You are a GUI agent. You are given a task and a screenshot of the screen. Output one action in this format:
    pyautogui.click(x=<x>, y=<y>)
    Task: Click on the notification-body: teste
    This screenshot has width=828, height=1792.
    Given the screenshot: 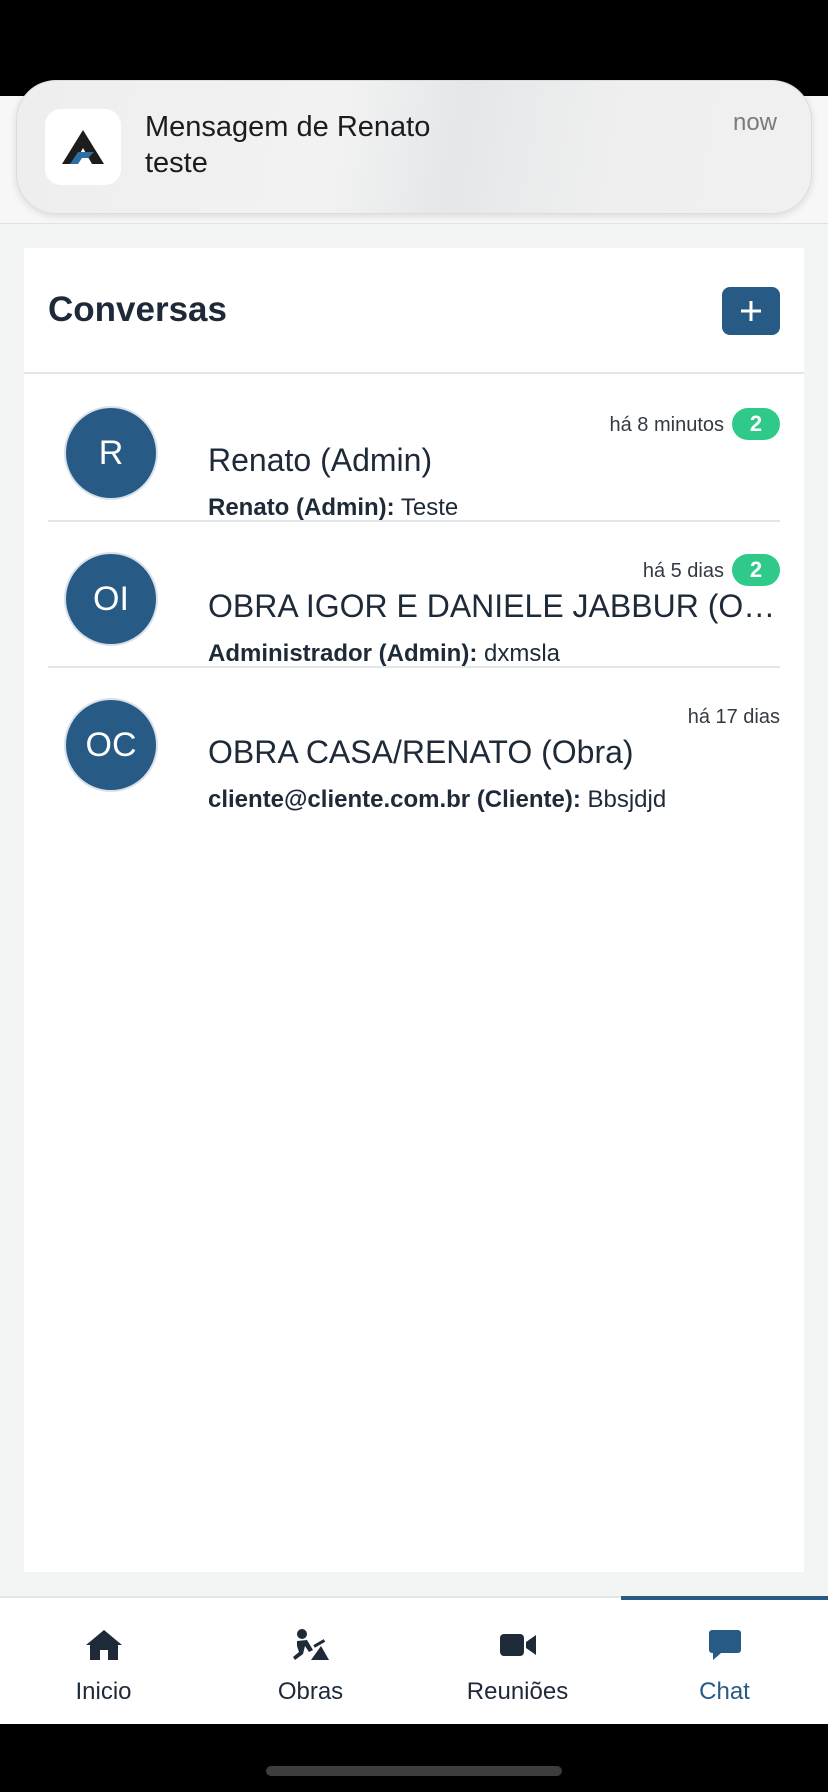 What is the action you would take?
    pyautogui.click(x=176, y=163)
    